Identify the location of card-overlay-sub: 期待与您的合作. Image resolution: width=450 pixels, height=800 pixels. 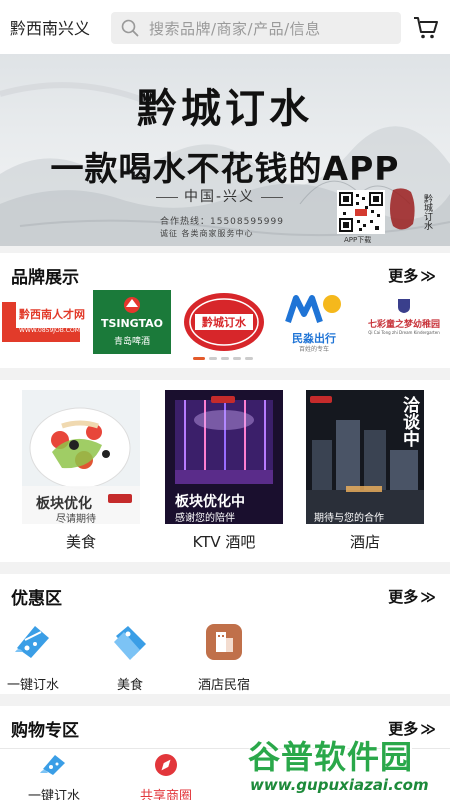
(349, 518).